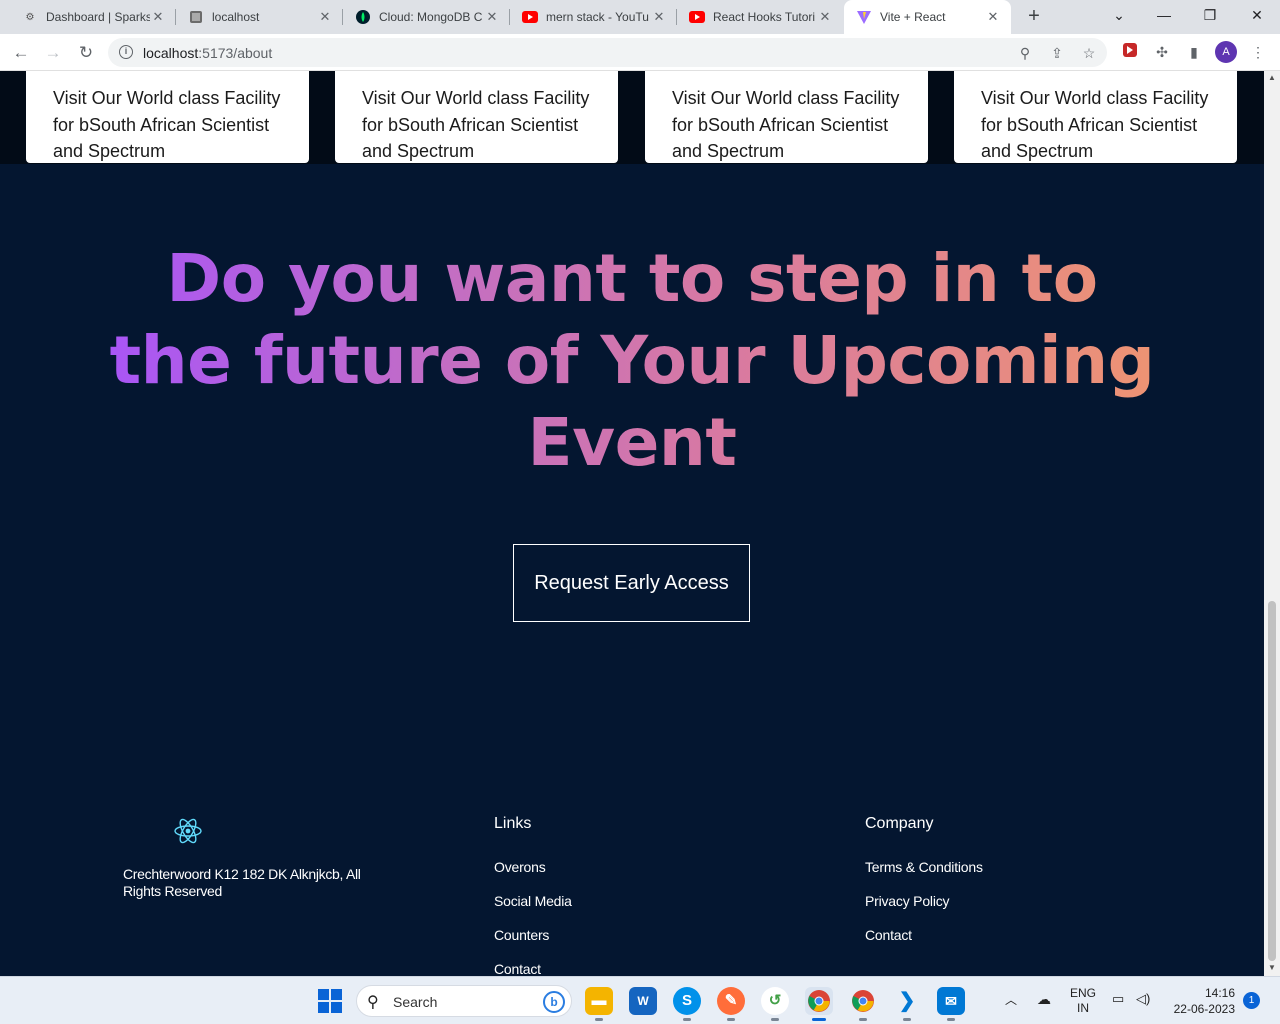  I want to click on vite-icon, so click(864, 17).